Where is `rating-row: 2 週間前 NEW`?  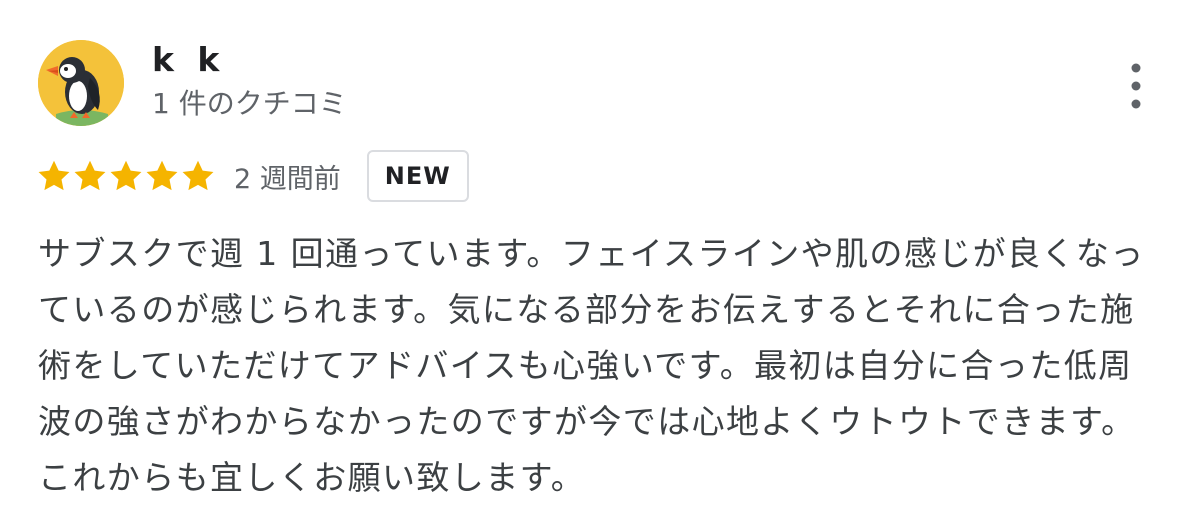 rating-row: 2 週間前 NEW is located at coordinates (252, 176).